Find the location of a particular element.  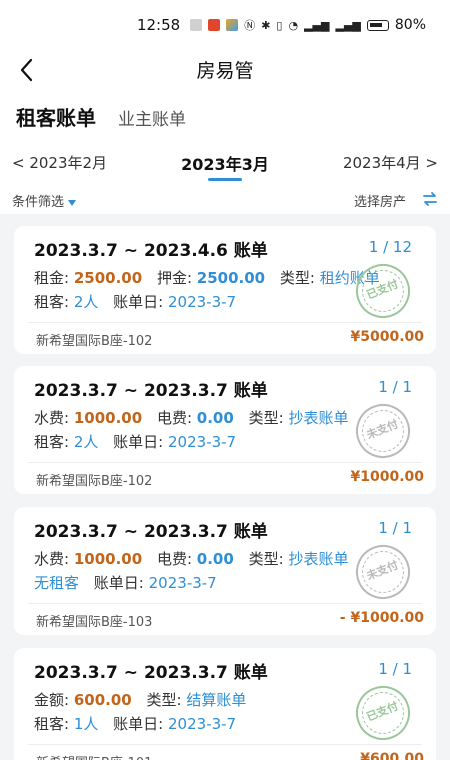

bill-amount: ¥600.00 is located at coordinates (392, 755).